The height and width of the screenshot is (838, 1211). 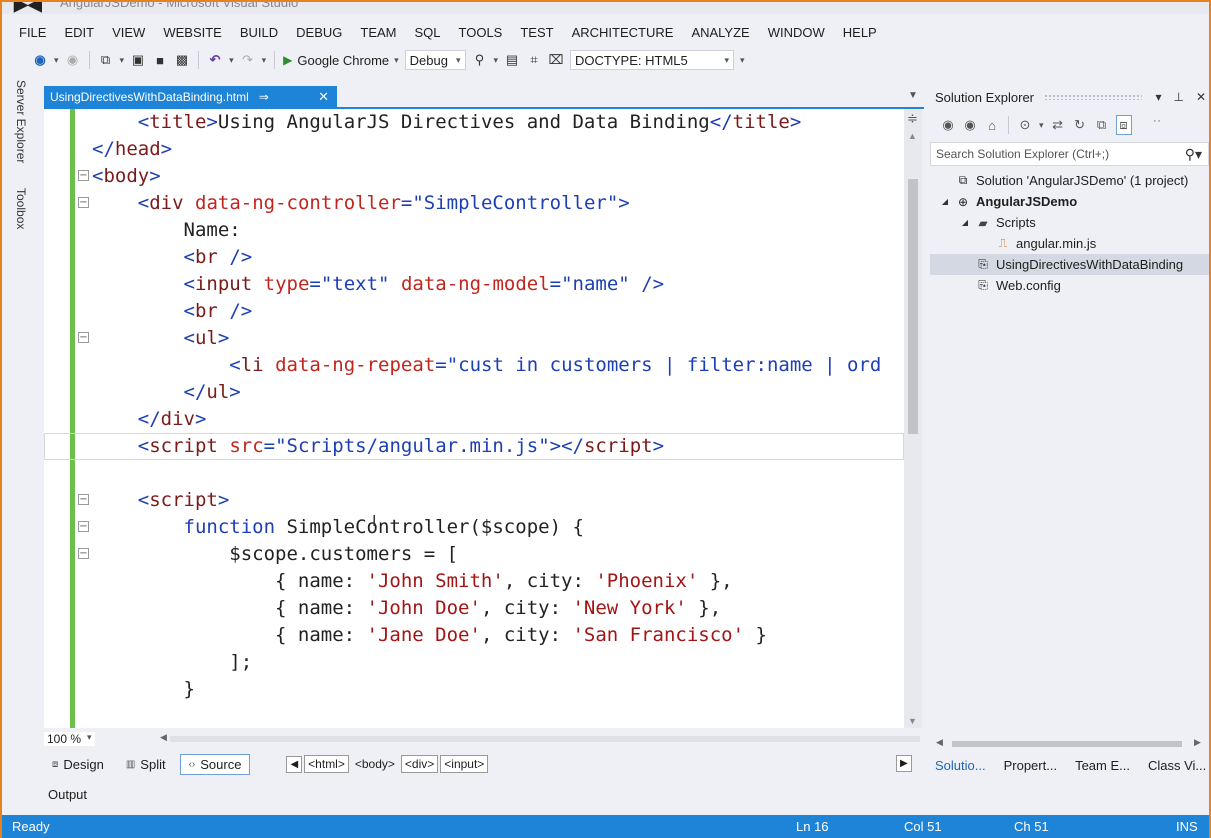 What do you see at coordinates (474, 689) in the screenshot?
I see `code-line: }` at bounding box center [474, 689].